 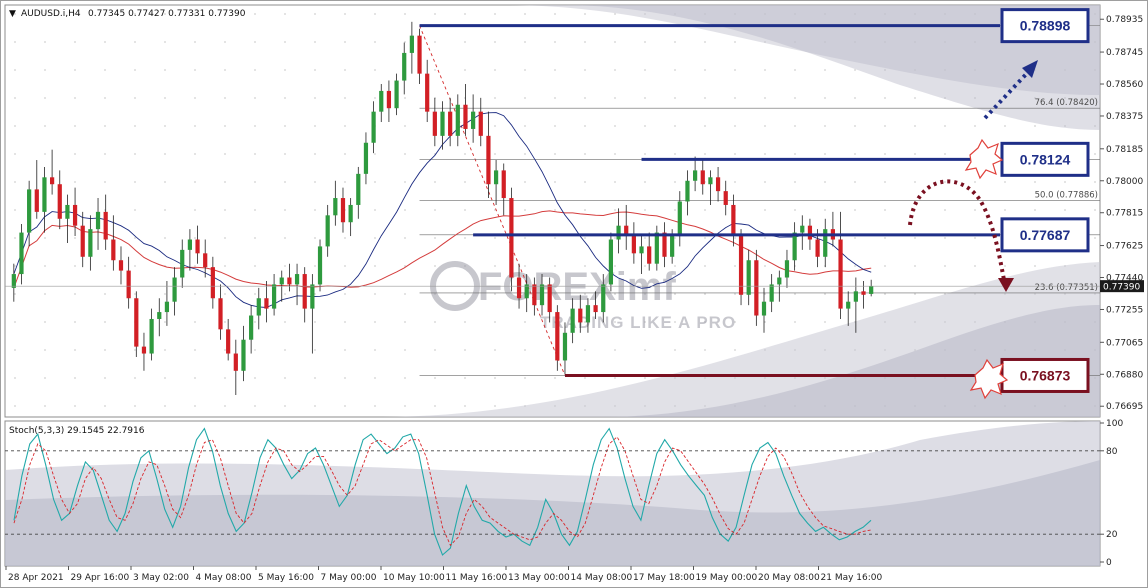 What do you see at coordinates (1124, 150) in the screenshot?
I see `price-tick-label: 0.78185` at bounding box center [1124, 150].